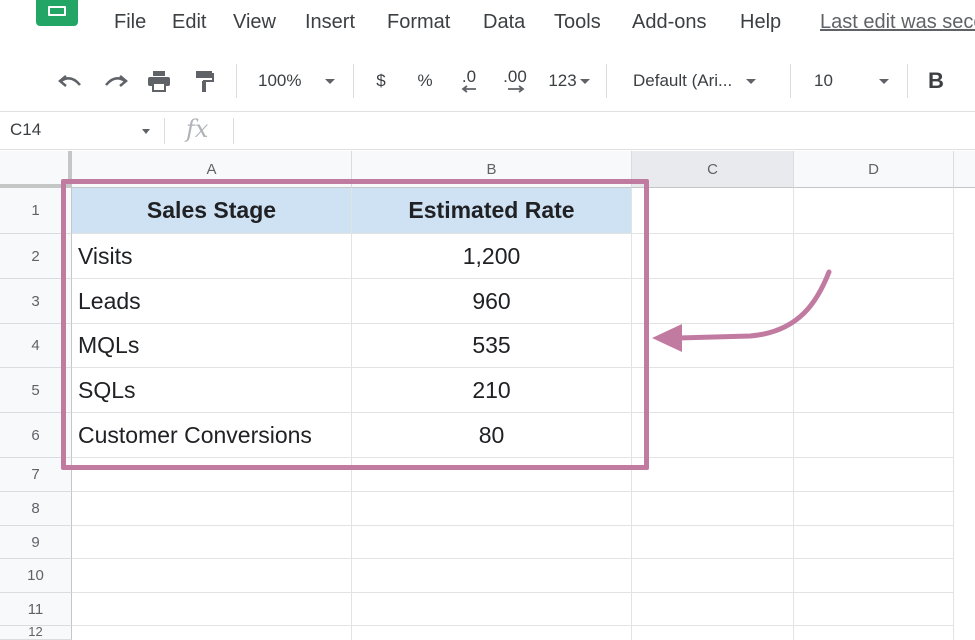  What do you see at coordinates (713, 390) in the screenshot?
I see `cell-c5` at bounding box center [713, 390].